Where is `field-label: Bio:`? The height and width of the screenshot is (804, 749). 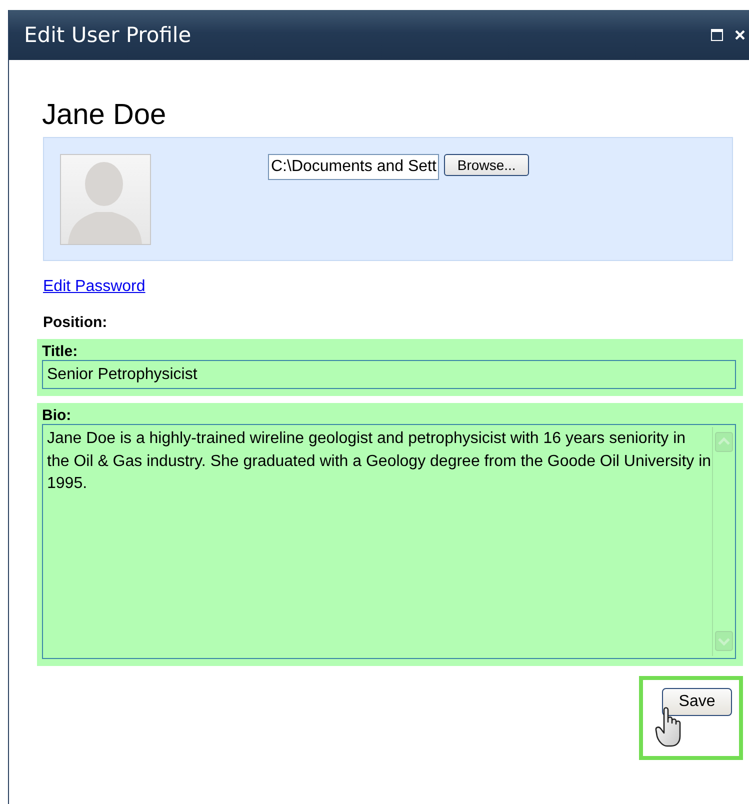
field-label: Bio: is located at coordinates (57, 415).